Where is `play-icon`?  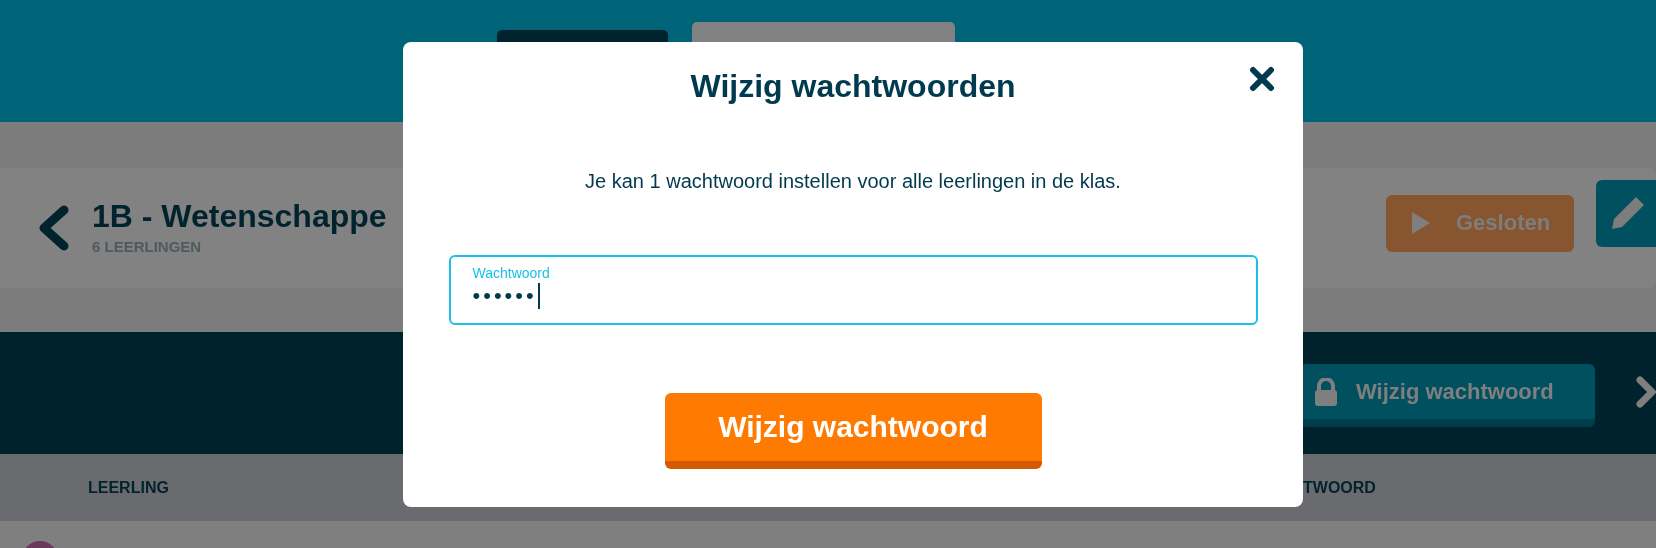 play-icon is located at coordinates (1421, 223).